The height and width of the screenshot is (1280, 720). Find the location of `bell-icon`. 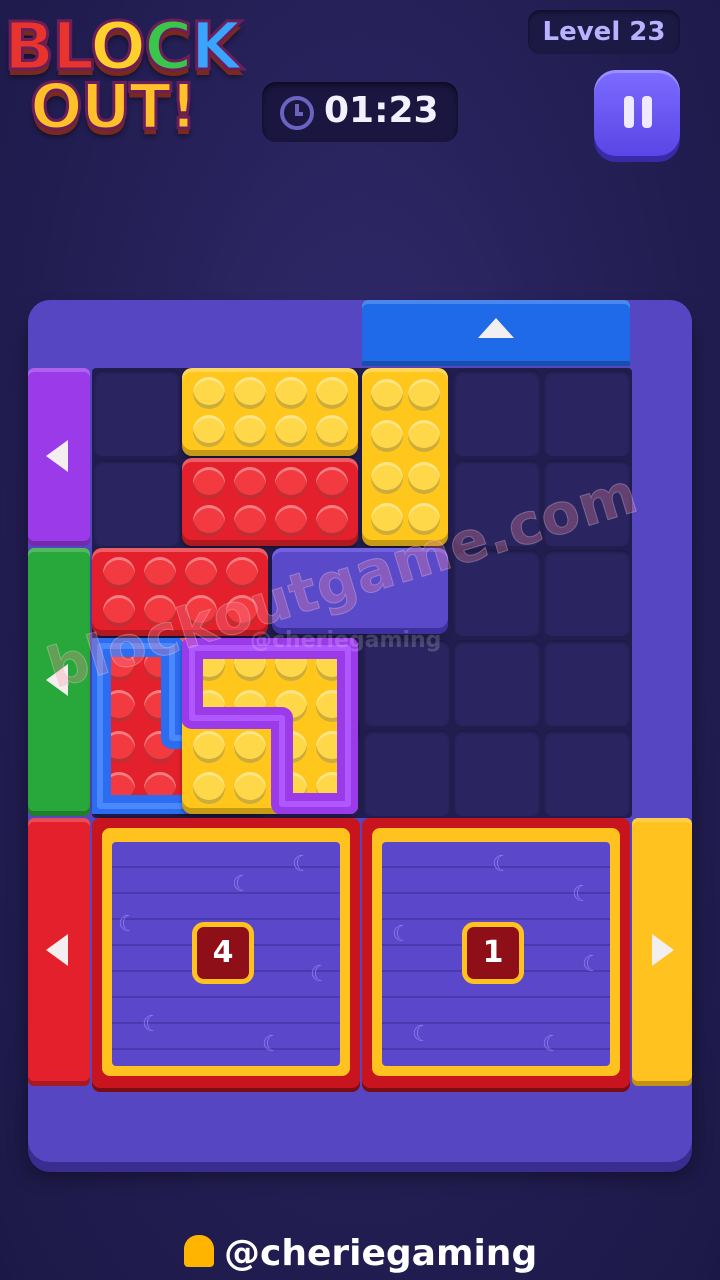

bell-icon is located at coordinates (199, 1251).